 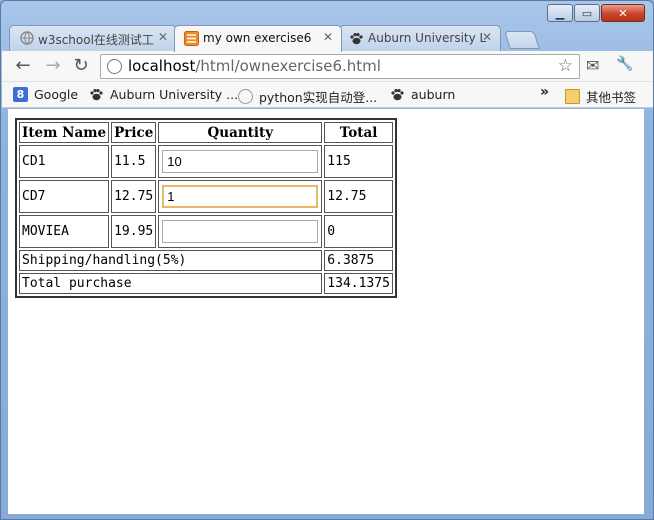 What do you see at coordinates (572, 96) in the screenshot?
I see `folder-icon` at bounding box center [572, 96].